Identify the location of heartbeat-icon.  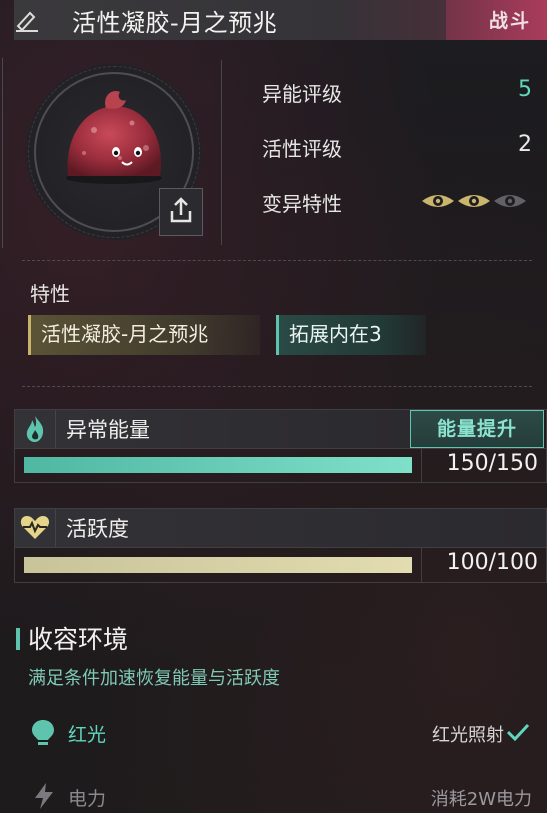
(35, 527).